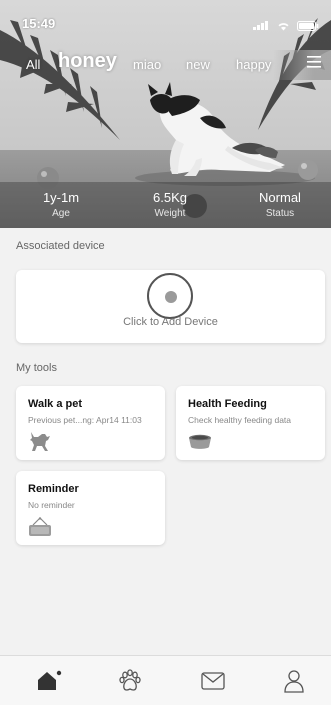 The image size is (331, 705). I want to click on pet-tab-new: new, so click(198, 64).